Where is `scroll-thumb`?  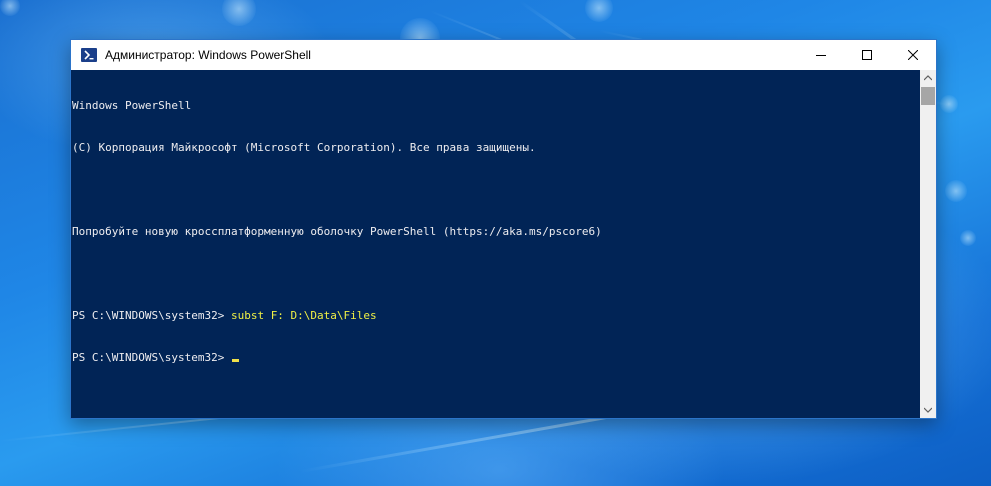
scroll-thumb is located at coordinates (928, 96).